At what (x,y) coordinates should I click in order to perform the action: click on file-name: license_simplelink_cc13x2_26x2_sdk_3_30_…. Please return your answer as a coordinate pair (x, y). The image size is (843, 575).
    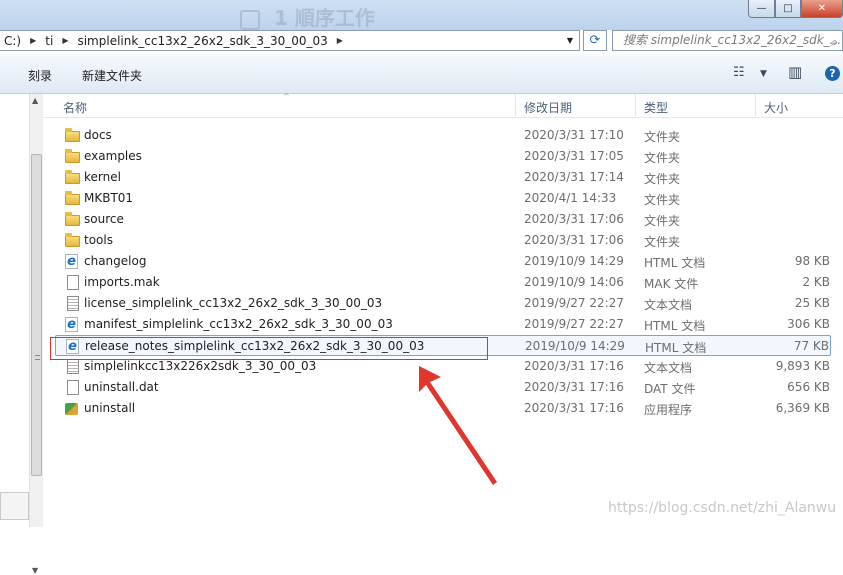
    Looking at the image, I should click on (233, 303).